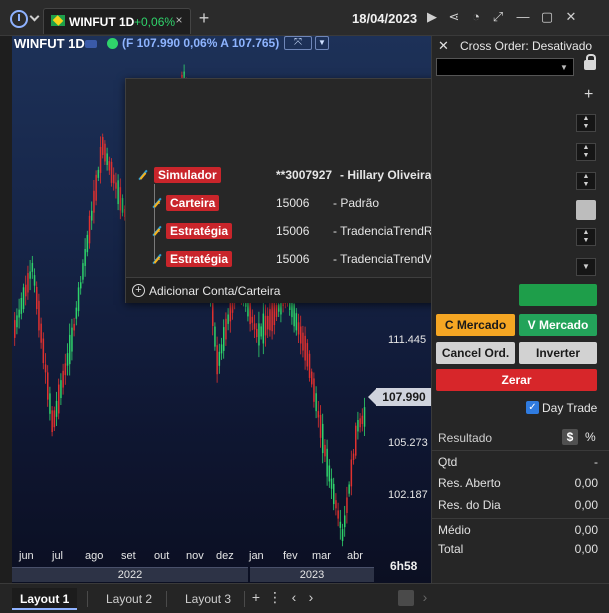 The image size is (609, 613). Describe the element at coordinates (475, 353) in the screenshot. I see `cancel-orders-button: Cancel Ord.` at that location.